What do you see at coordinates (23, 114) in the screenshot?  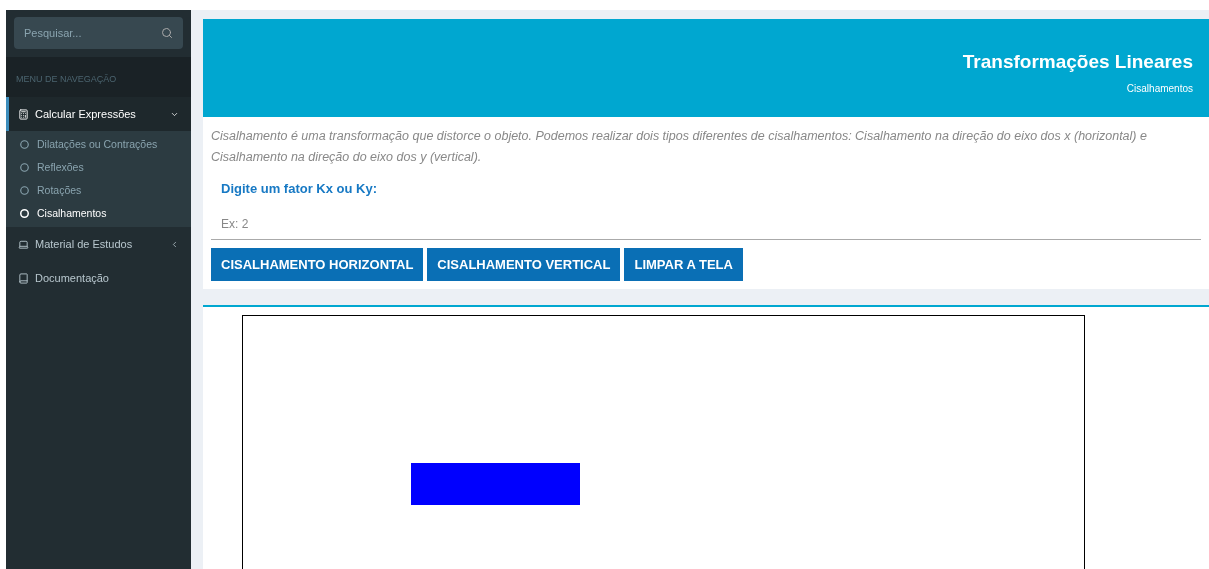 I see `calculator-icon` at bounding box center [23, 114].